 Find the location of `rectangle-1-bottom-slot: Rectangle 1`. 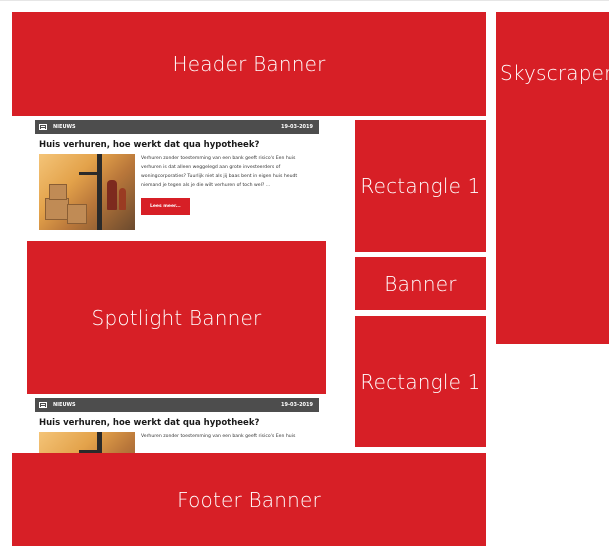

rectangle-1-bottom-slot: Rectangle 1 is located at coordinates (420, 381).